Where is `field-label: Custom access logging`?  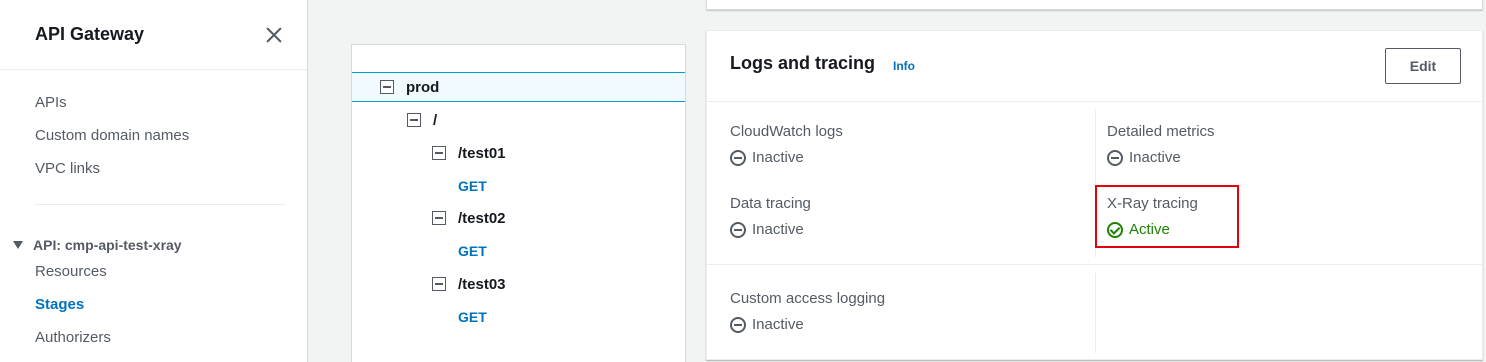
field-label: Custom access logging is located at coordinates (808, 298).